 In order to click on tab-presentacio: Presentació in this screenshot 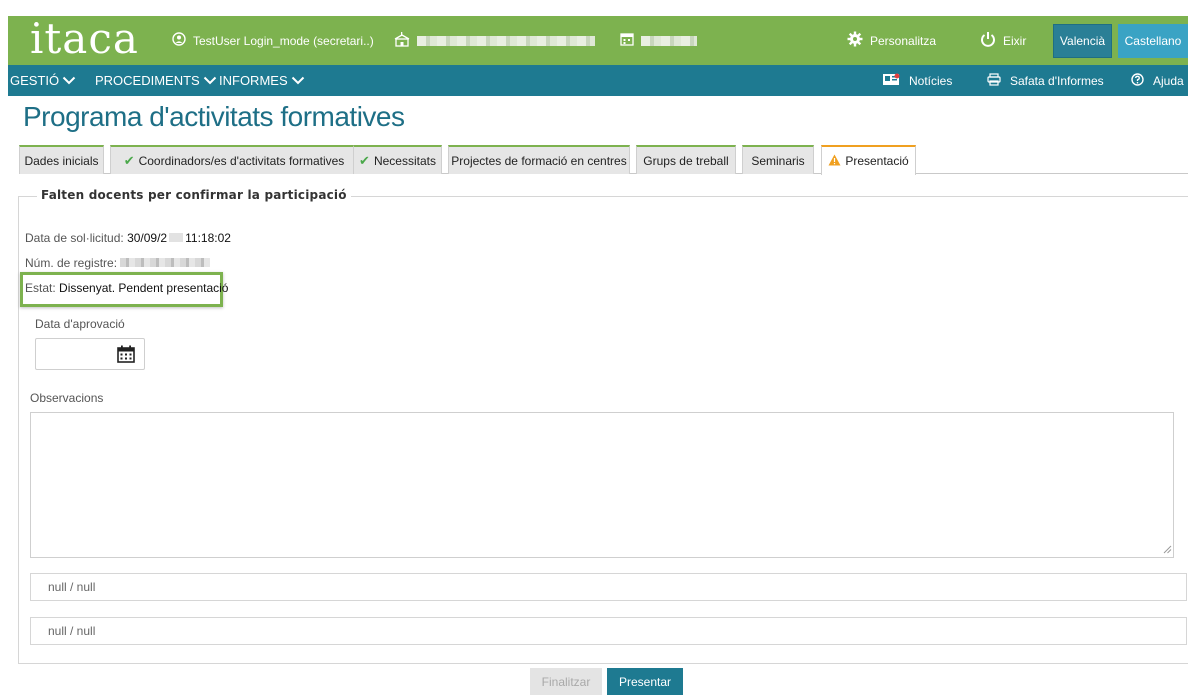, I will do `click(868, 160)`.